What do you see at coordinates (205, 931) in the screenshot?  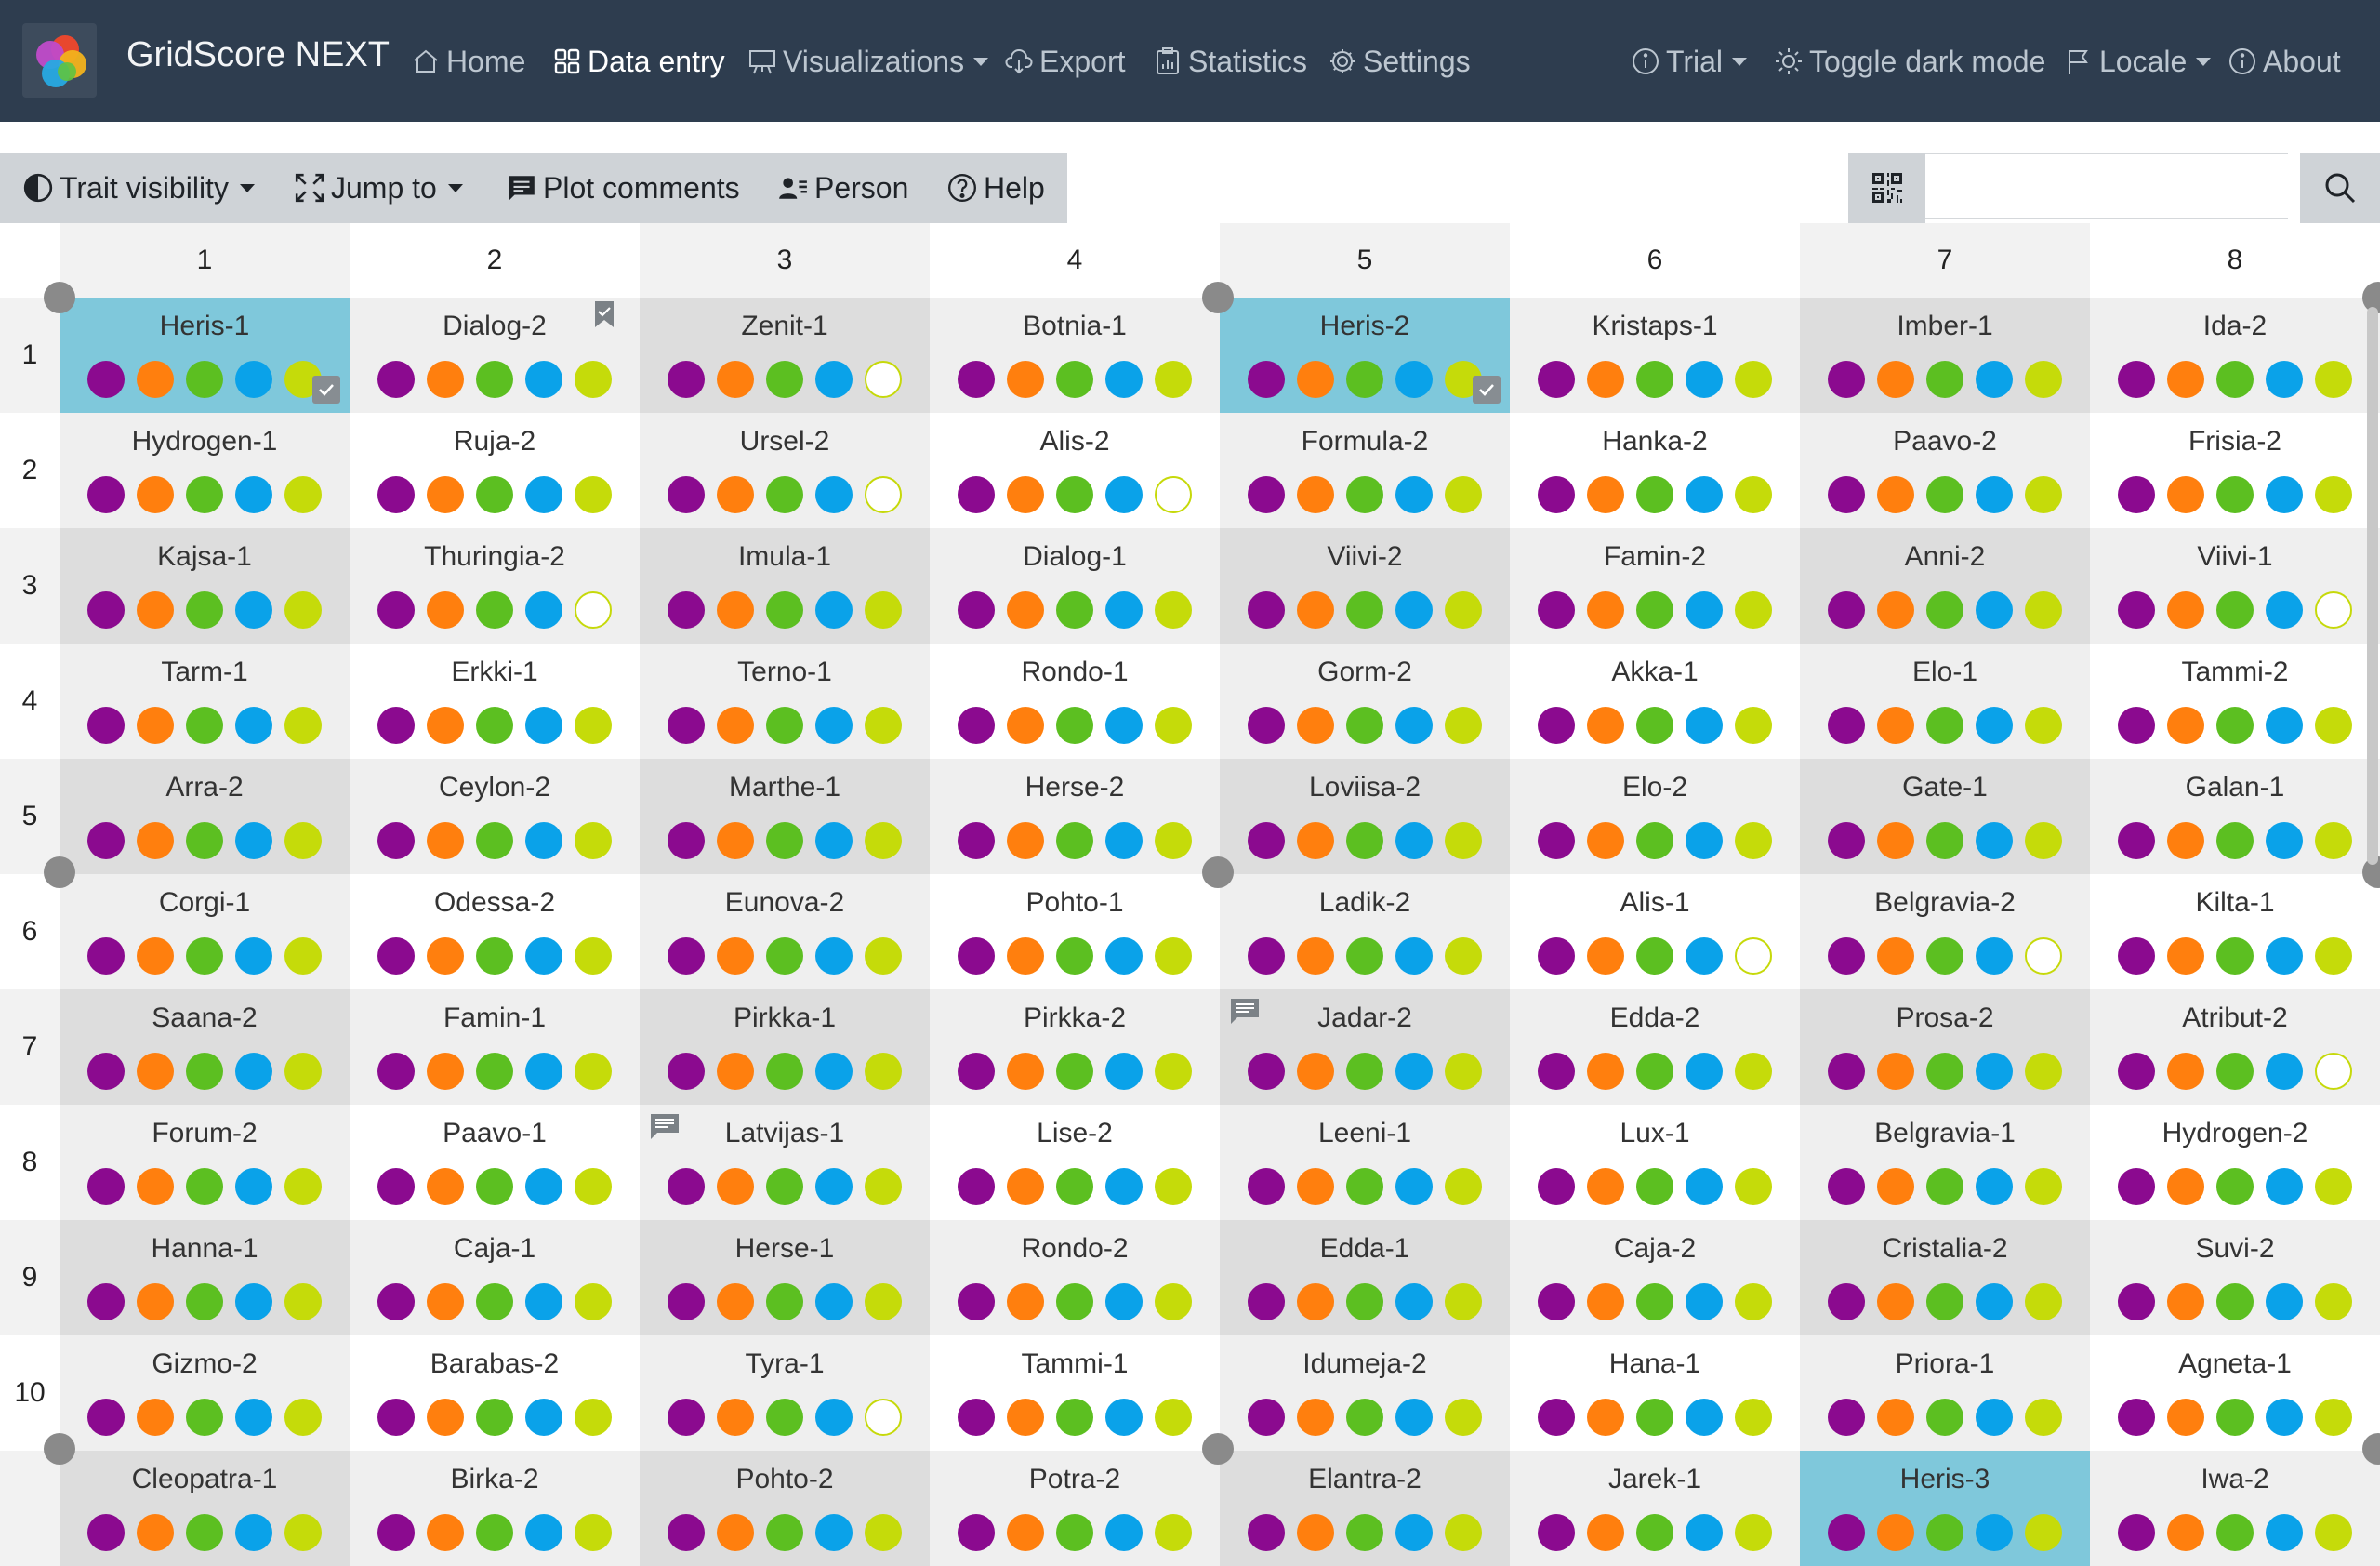 I see `plot-cell: Corgi-1` at bounding box center [205, 931].